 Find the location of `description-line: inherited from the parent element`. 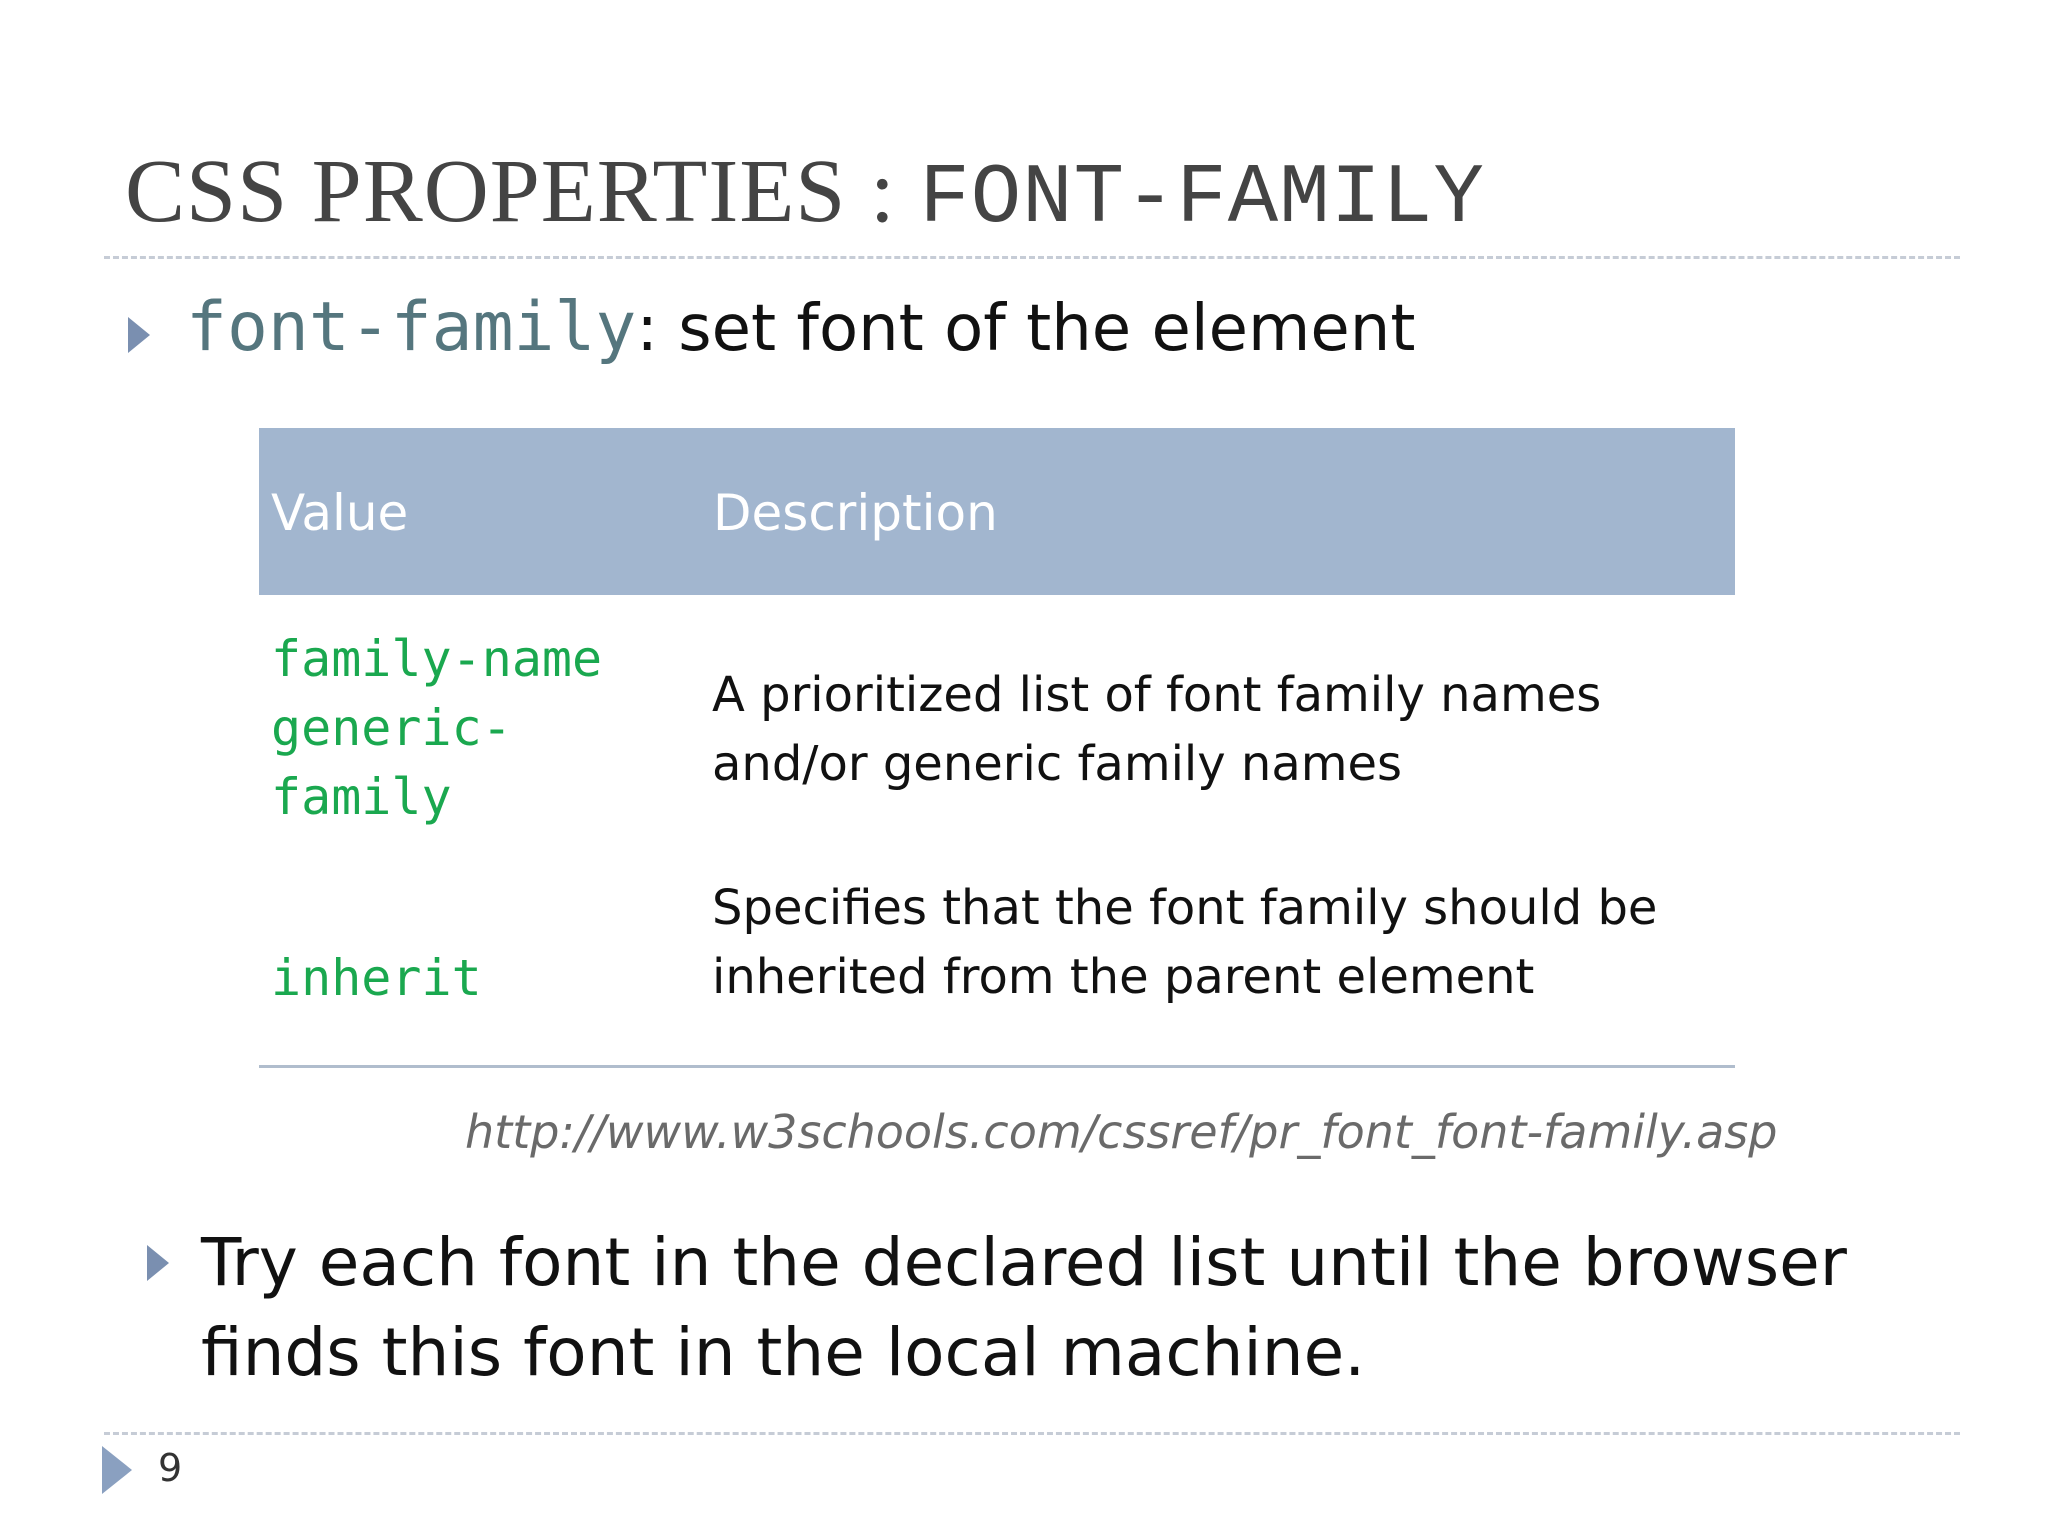

description-line: inherited from the parent element is located at coordinates (1123, 977).